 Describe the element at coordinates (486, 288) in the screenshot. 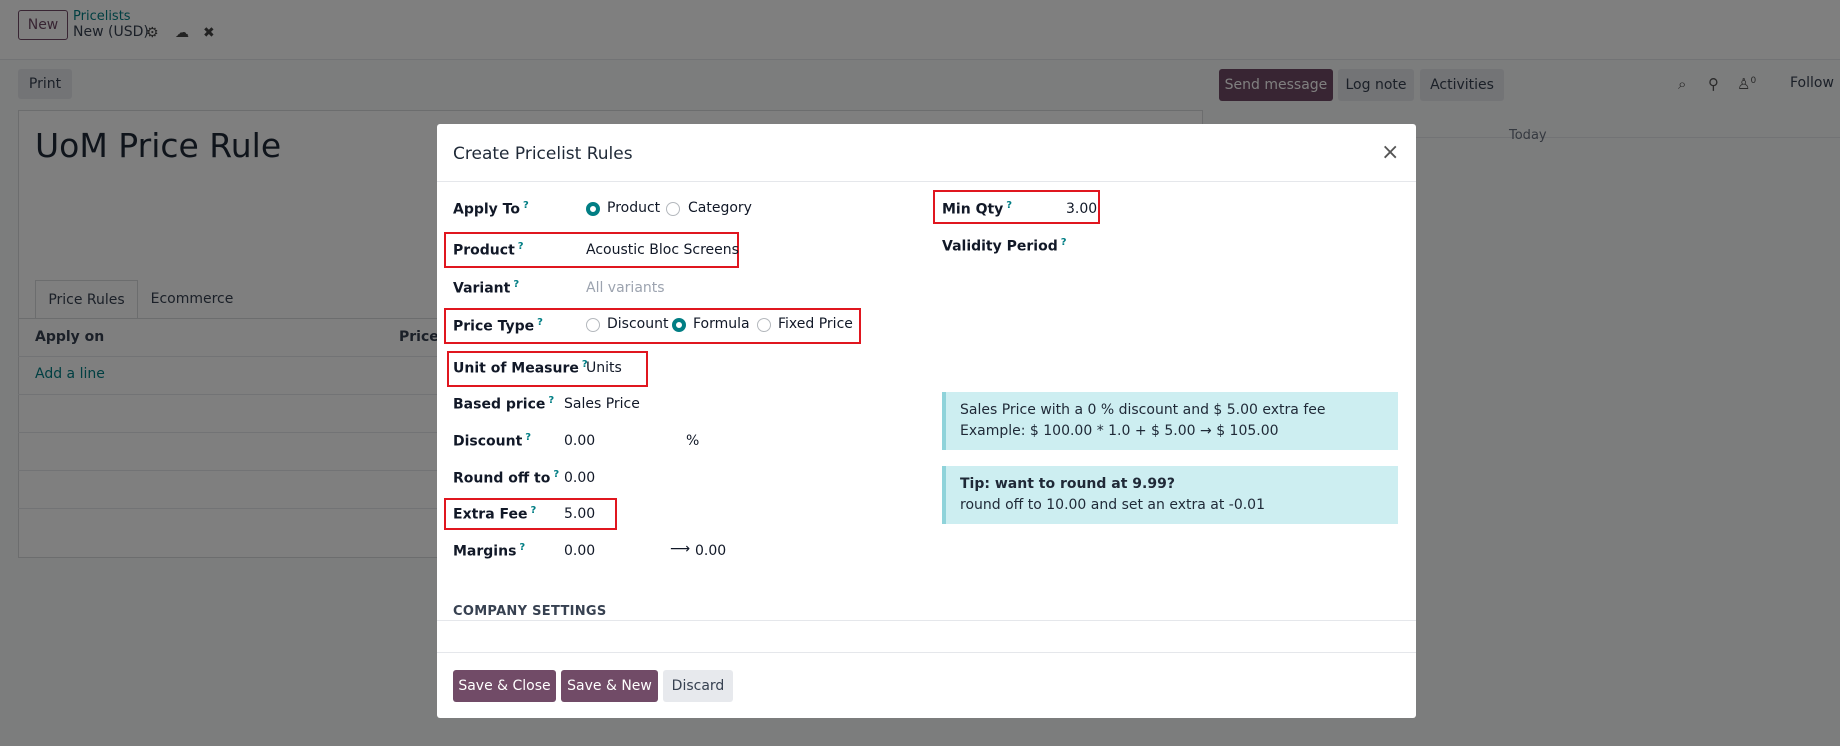

I see `variant-label: Variant?` at that location.